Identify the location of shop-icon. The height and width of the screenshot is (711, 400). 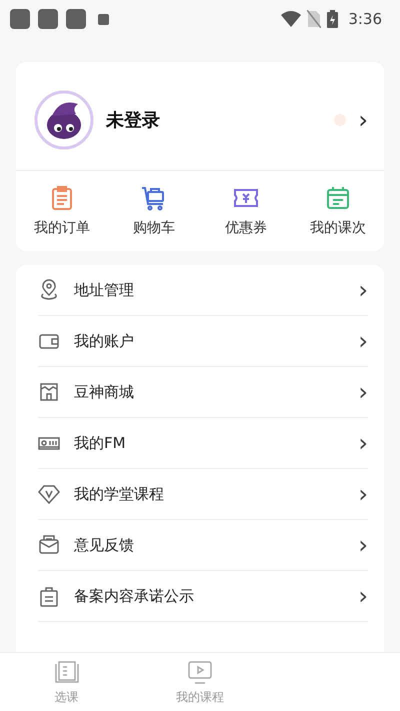
(49, 392).